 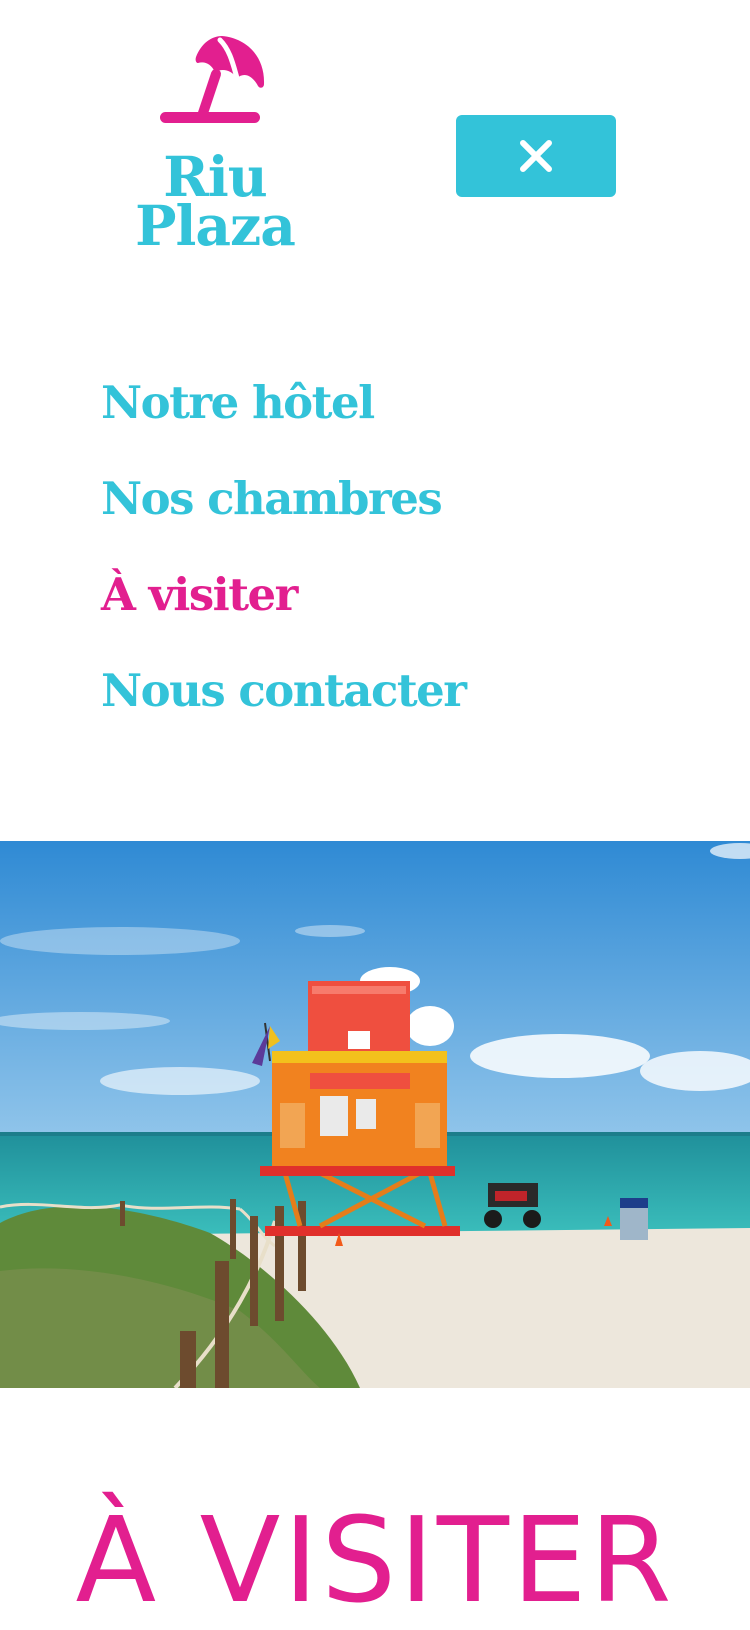 I want to click on menu-link-nous-contacter: Nous contacter, so click(x=284, y=691).